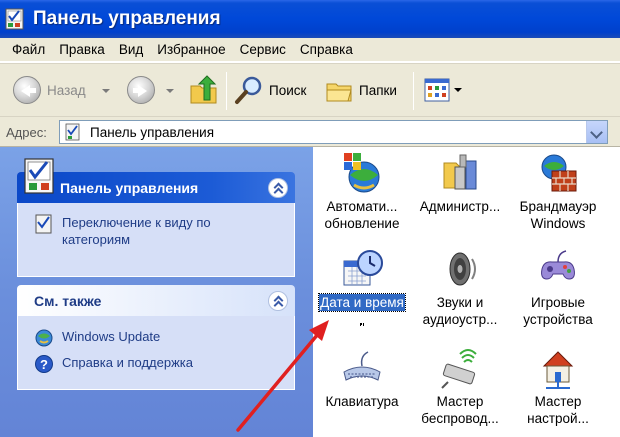 Image resolution: width=620 pixels, height=437 pixels. I want to click on menu-file: Файл, so click(26, 49).